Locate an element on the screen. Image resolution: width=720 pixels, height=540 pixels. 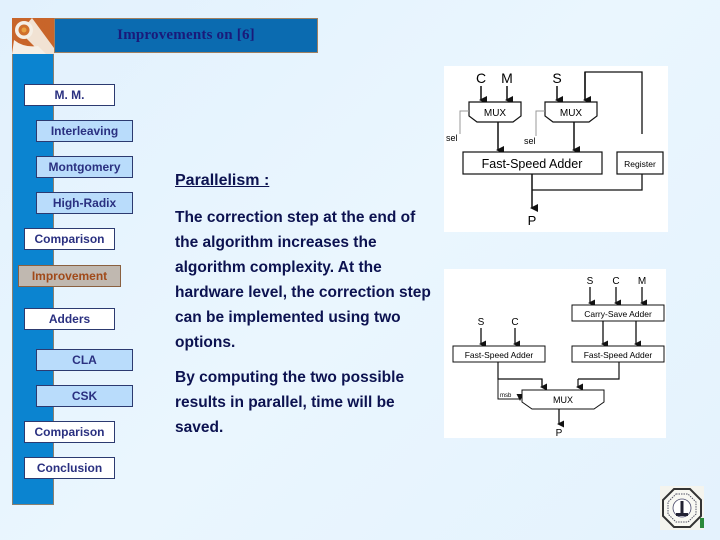
slide-title-bar: Improvements on [6] is located at coordinates (186, 35).